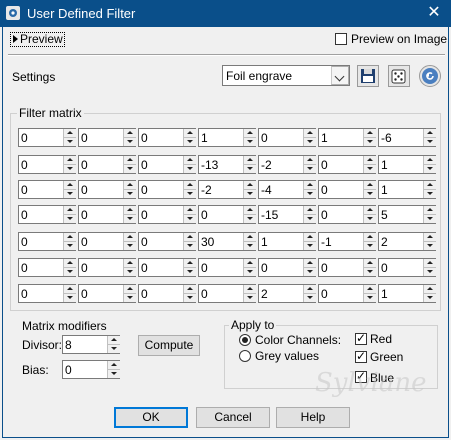 The height and width of the screenshot is (440, 451). What do you see at coordinates (286, 75) in the screenshot?
I see `preset-dropdown: Foil engrave` at bounding box center [286, 75].